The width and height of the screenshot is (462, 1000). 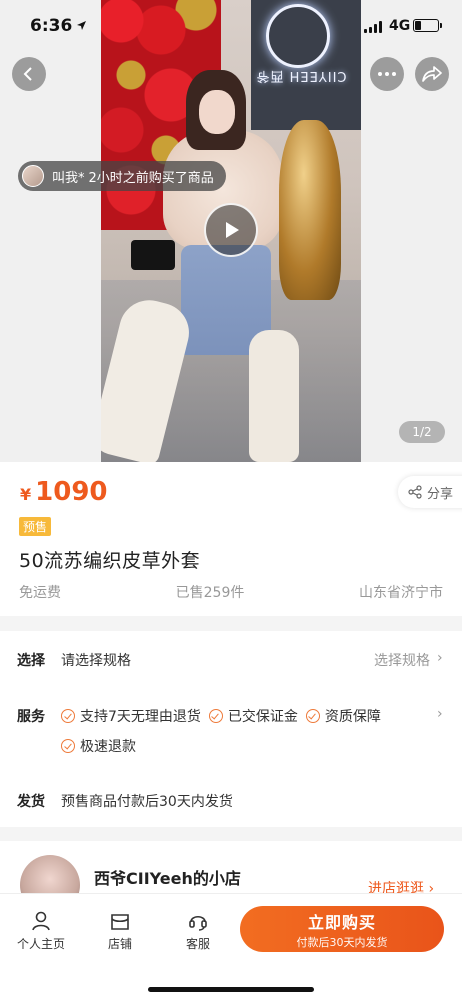 I want to click on share-button: 分享, so click(x=430, y=492).